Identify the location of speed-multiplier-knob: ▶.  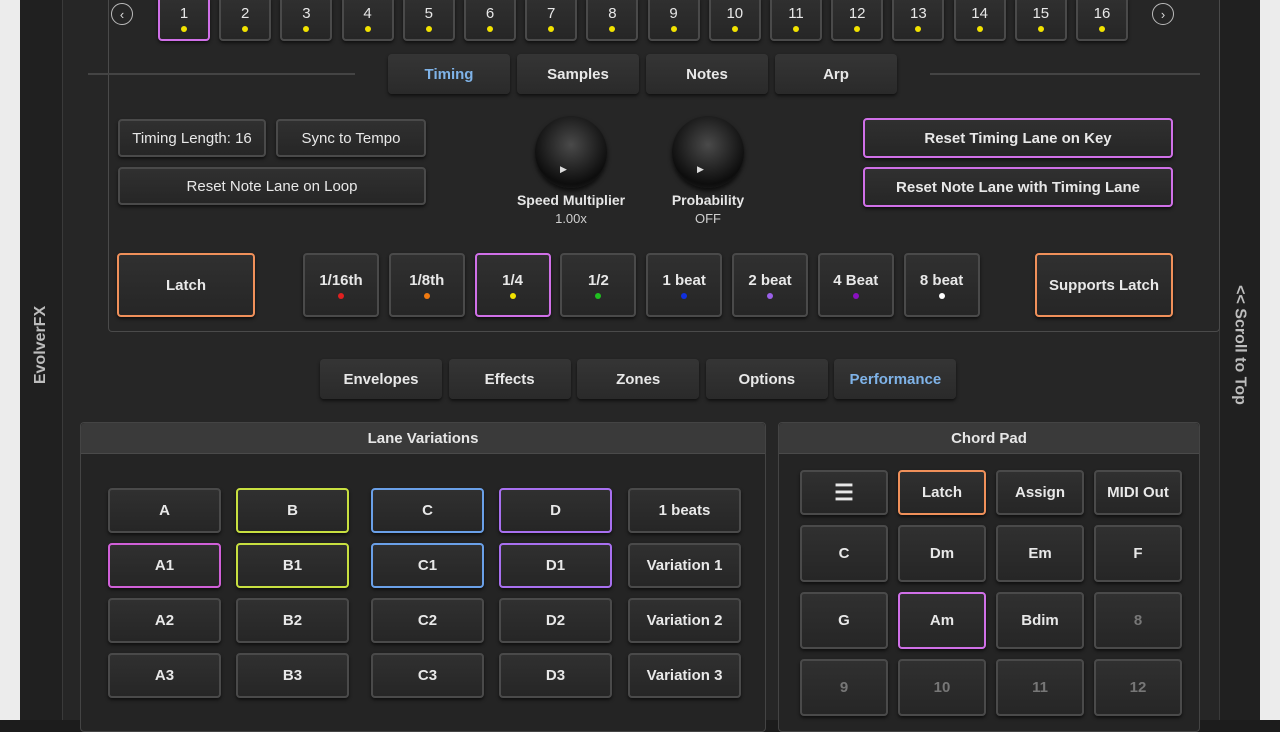
(571, 152).